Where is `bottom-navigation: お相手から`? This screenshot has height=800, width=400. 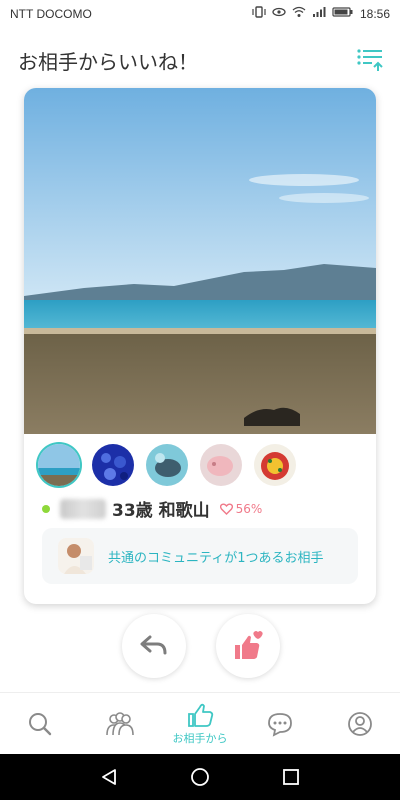 bottom-navigation: お相手から is located at coordinates (200, 723).